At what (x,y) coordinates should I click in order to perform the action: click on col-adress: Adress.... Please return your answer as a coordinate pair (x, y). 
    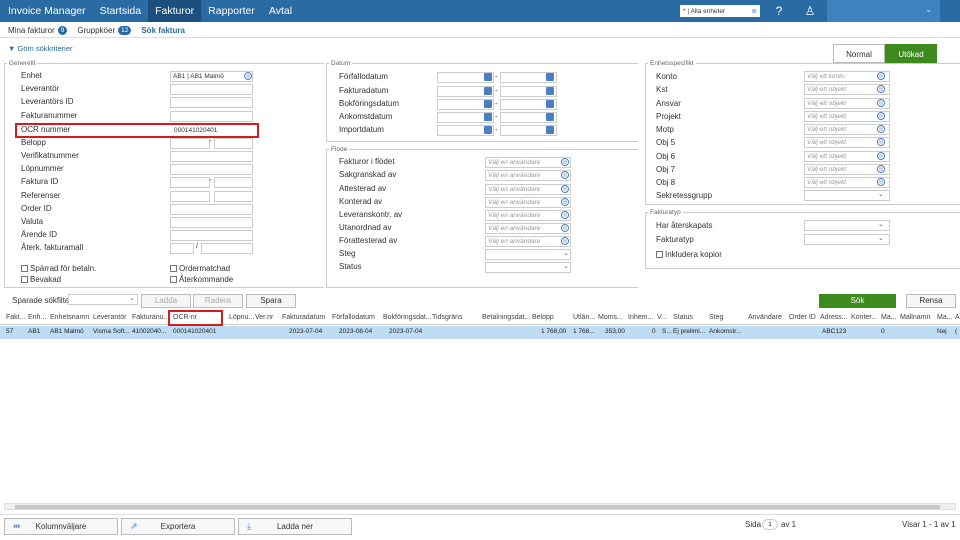
    Looking at the image, I should click on (834, 317).